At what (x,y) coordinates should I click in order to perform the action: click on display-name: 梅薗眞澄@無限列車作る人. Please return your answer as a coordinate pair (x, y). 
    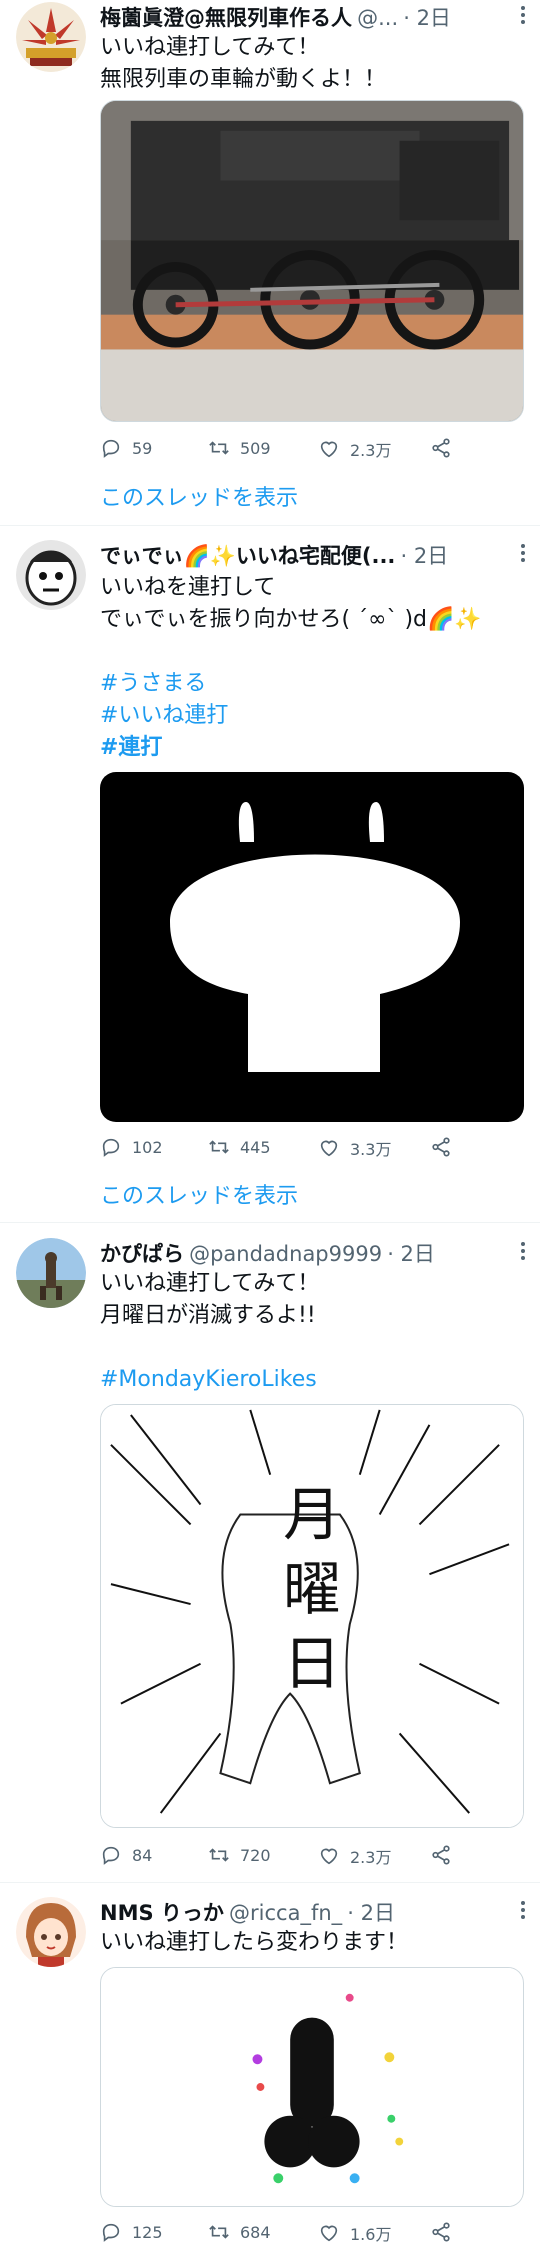
    Looking at the image, I should click on (226, 18).